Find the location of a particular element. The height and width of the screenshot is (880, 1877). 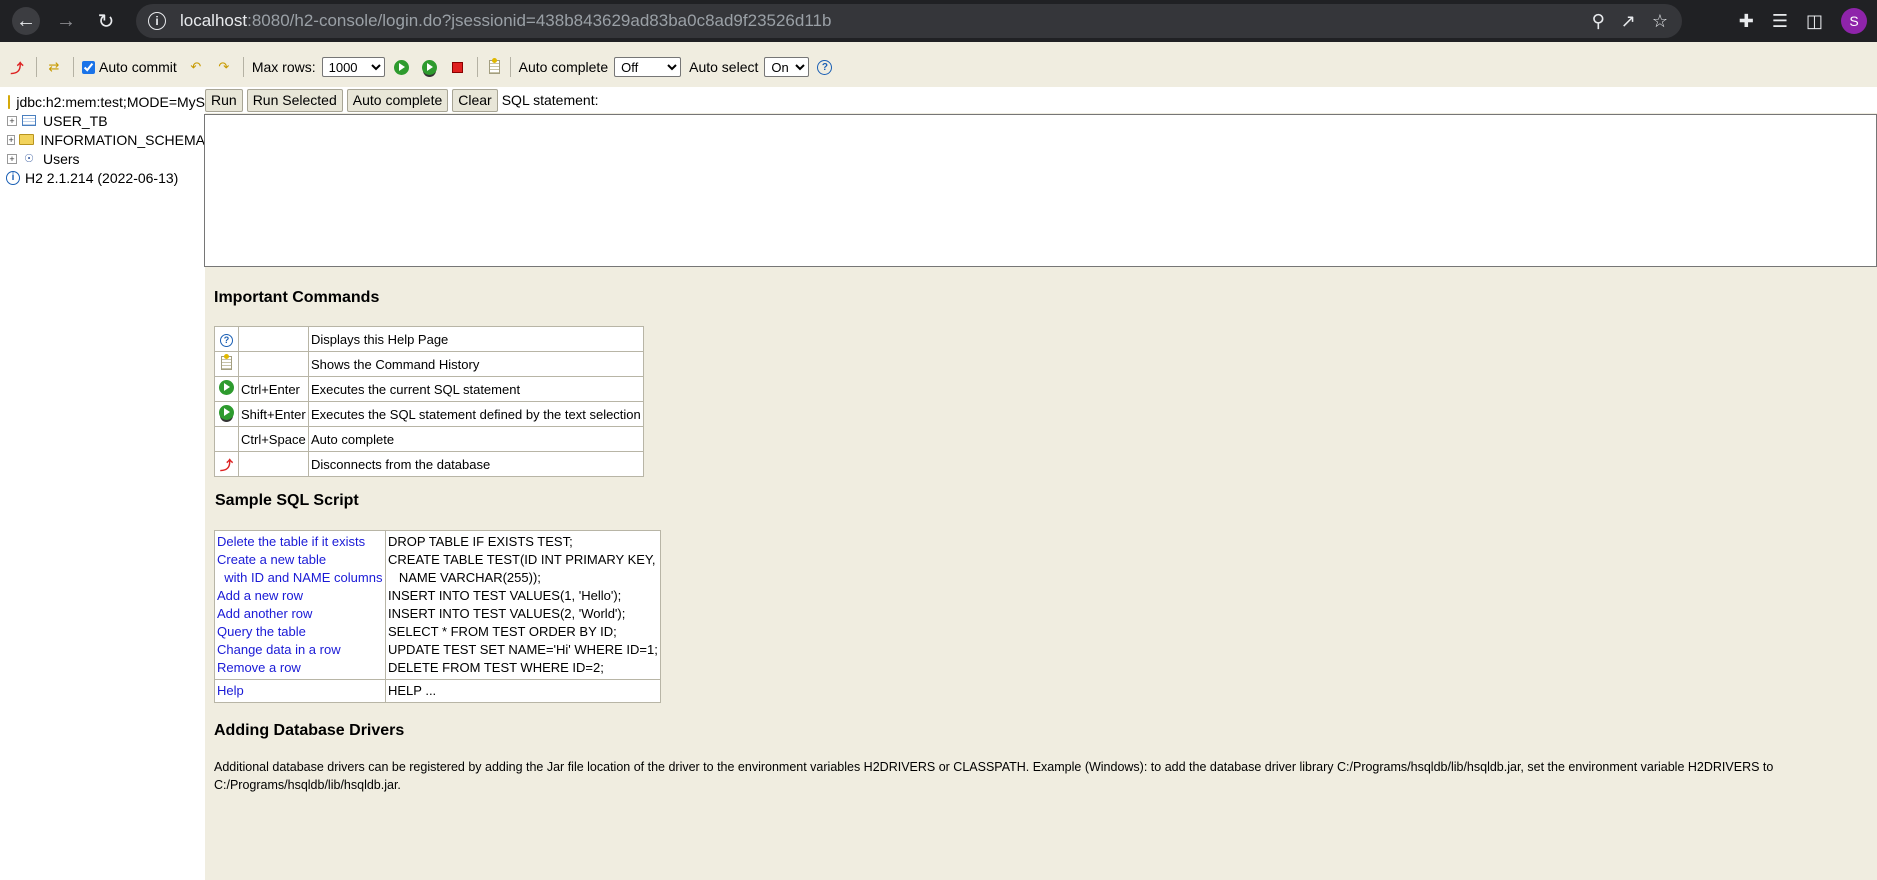

auto-complete-label: Auto complete is located at coordinates (563, 67).